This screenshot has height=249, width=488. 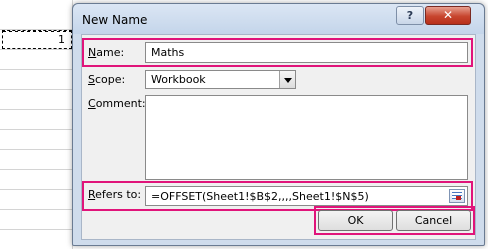 I want to click on name-highlight-box, so click(x=277, y=52).